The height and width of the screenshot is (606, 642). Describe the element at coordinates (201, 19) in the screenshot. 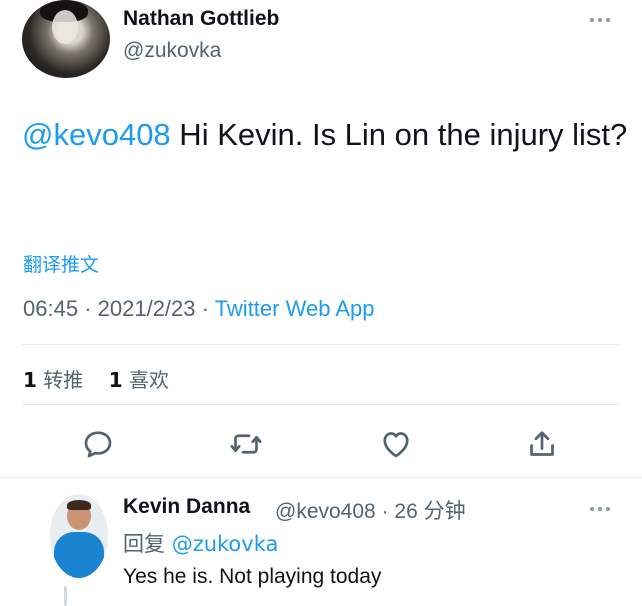

I see `author-name: Nathan Gottlieb` at that location.